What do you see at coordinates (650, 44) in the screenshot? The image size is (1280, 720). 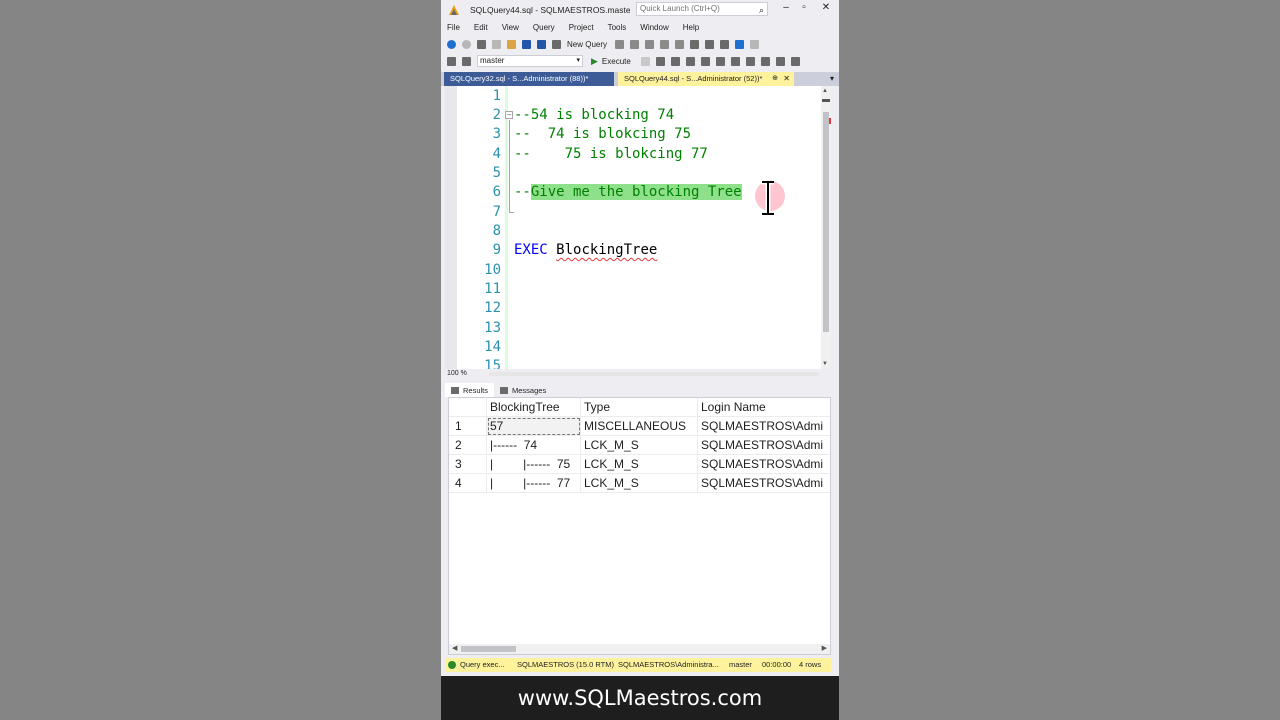 I see `xmla-query-icon` at bounding box center [650, 44].